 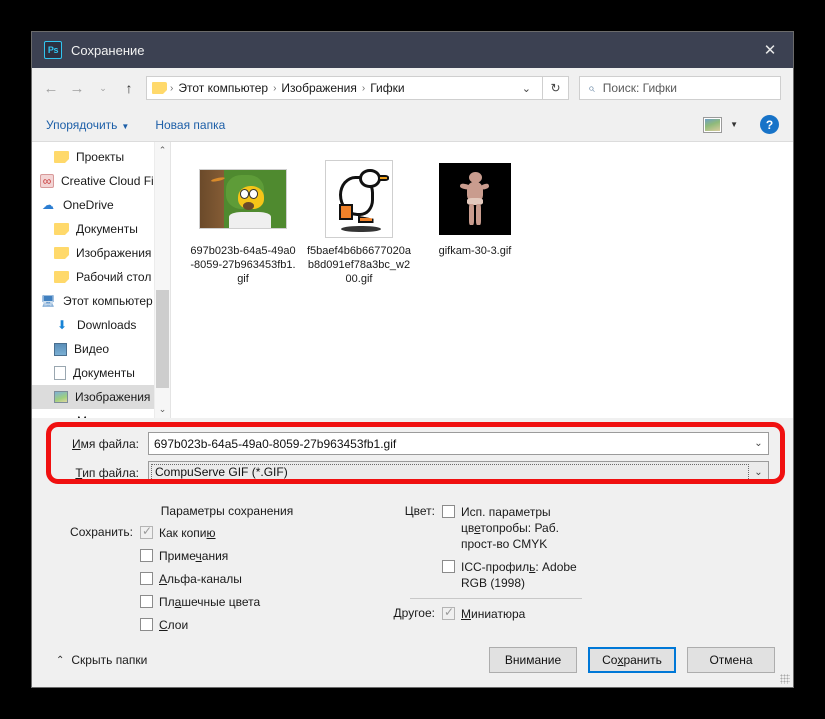 What do you see at coordinates (101, 413) in the screenshot?
I see `sidebar-item-music: ♪ Музыка` at bounding box center [101, 413].